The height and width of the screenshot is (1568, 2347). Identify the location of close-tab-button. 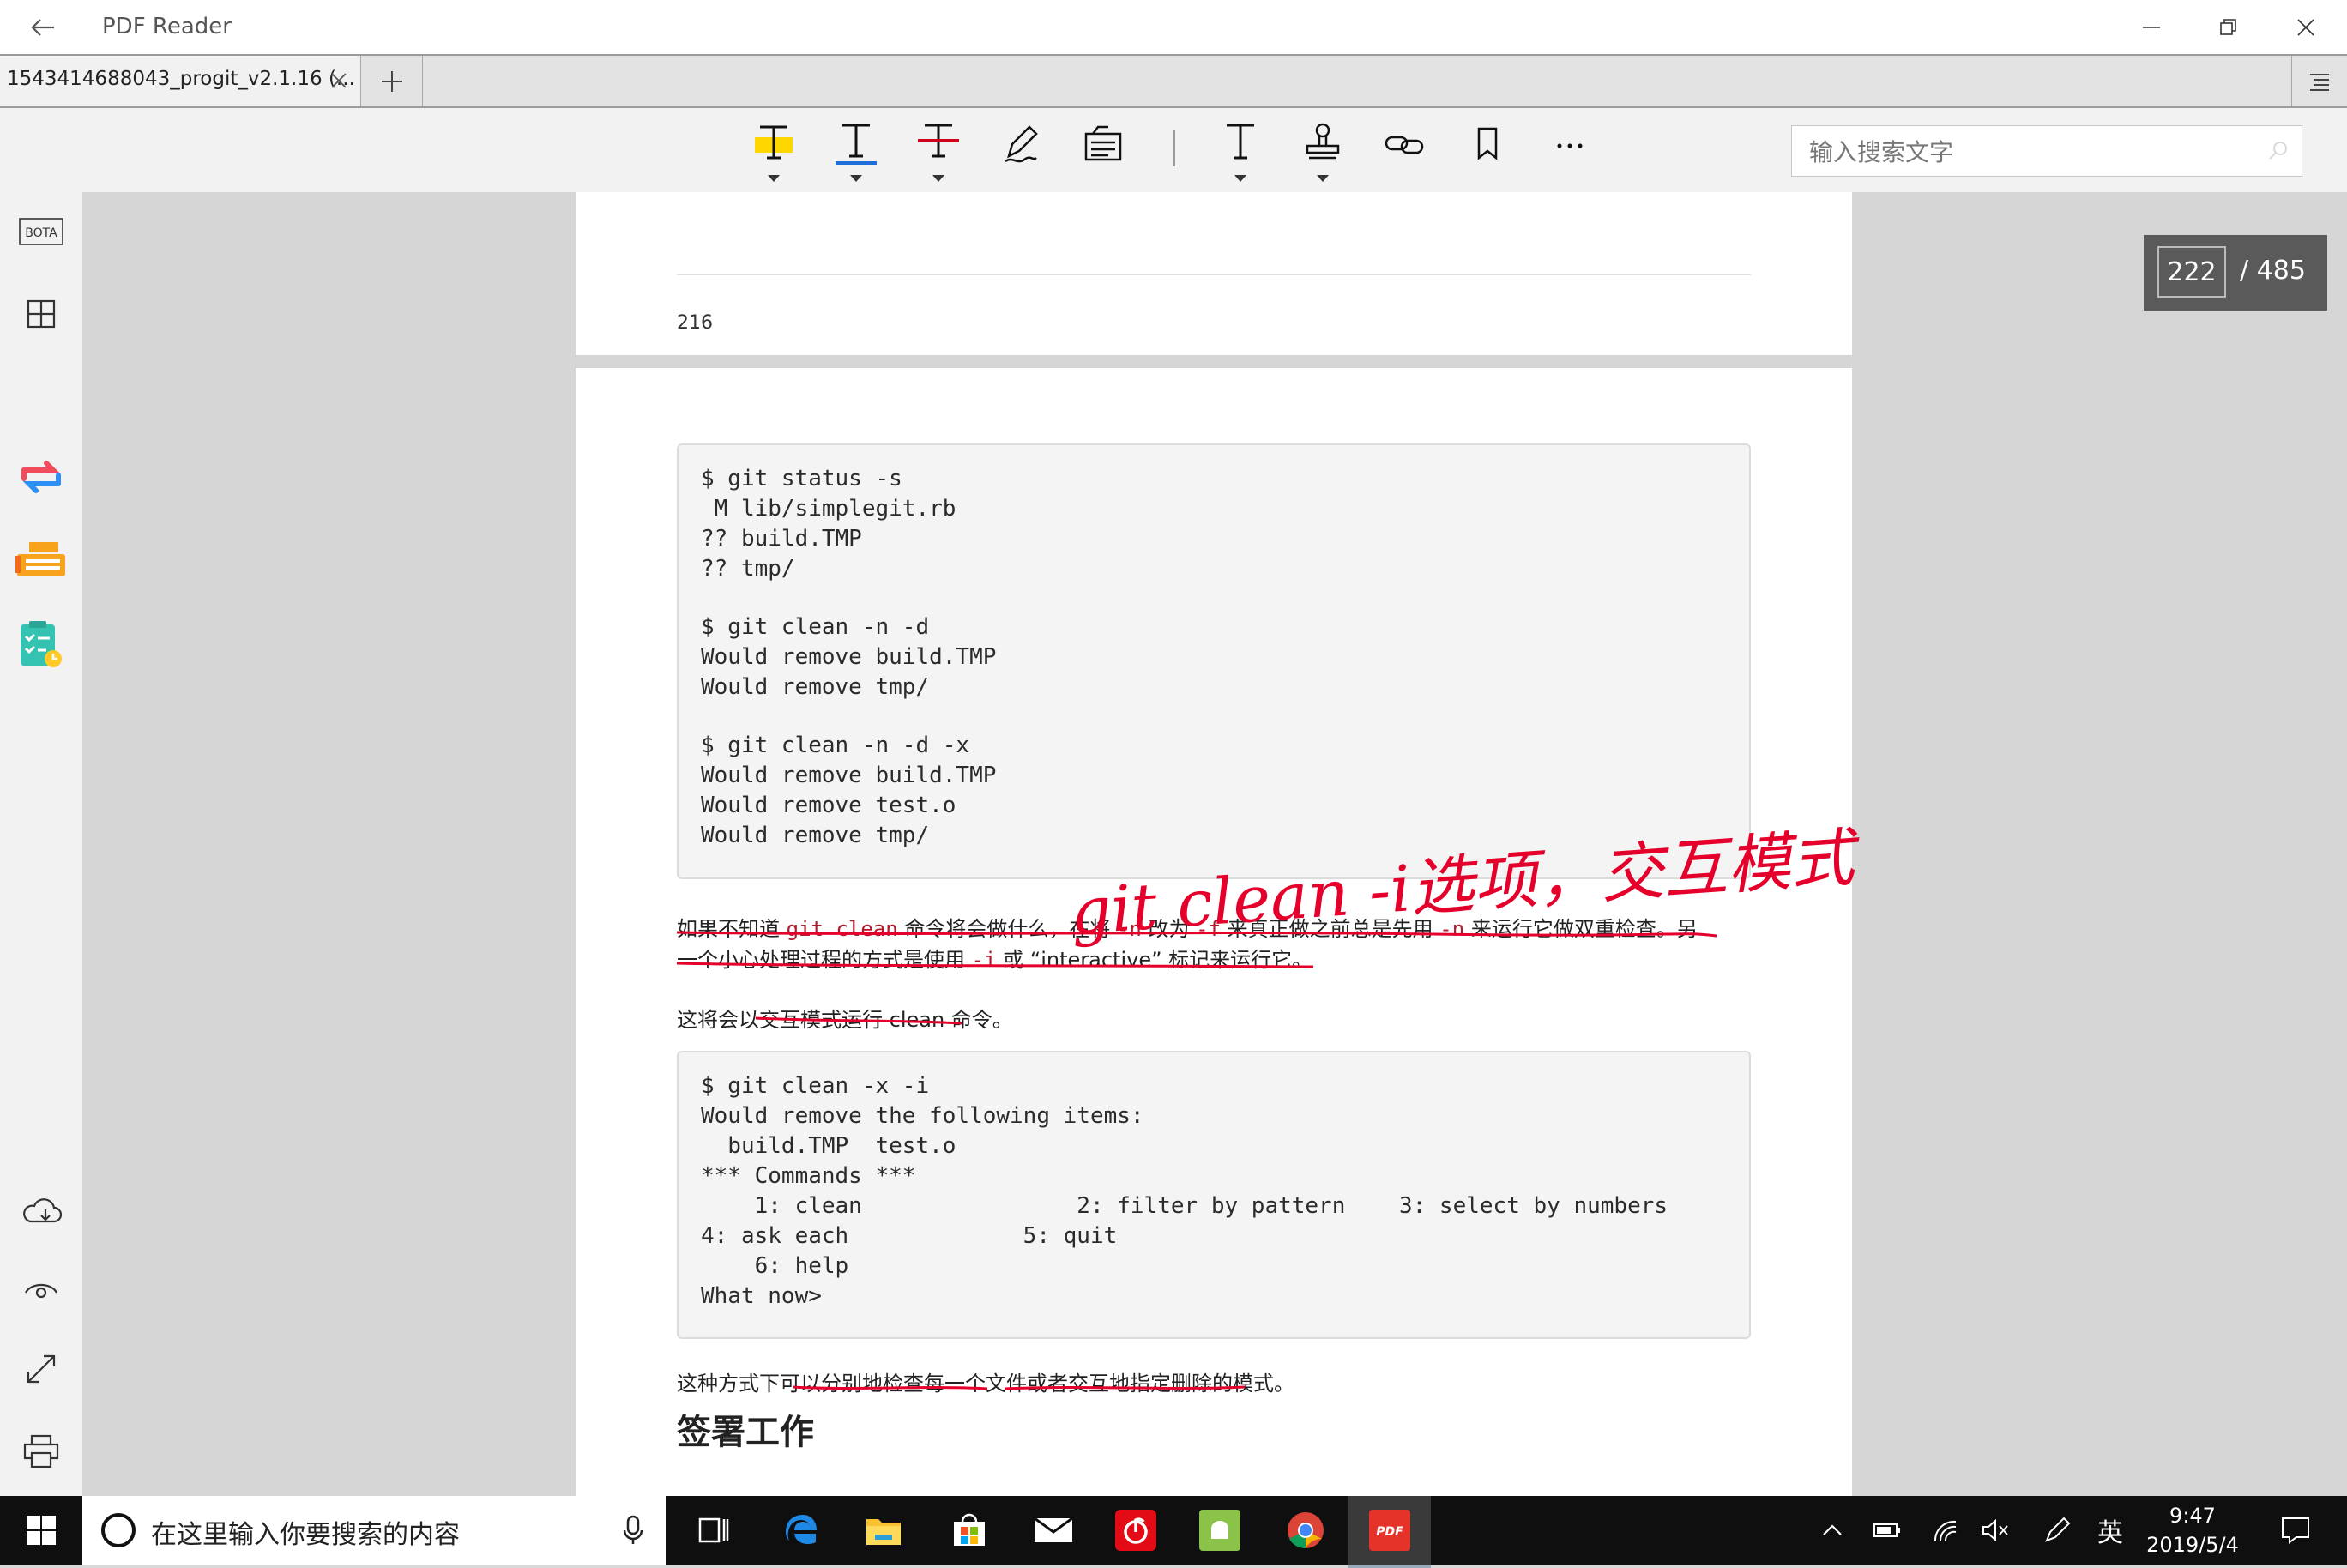
(339, 81).